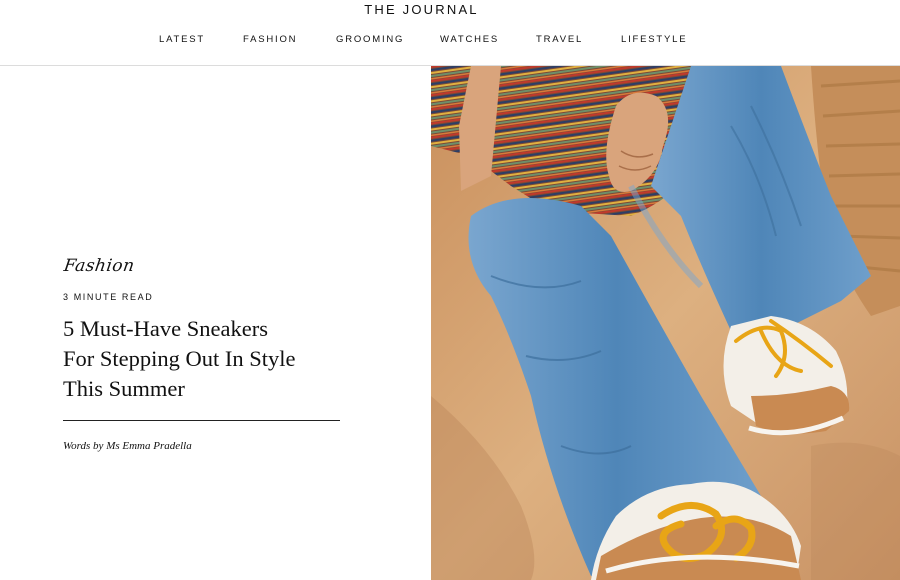 The height and width of the screenshot is (580, 900). I want to click on nav-item-latest: LATEST, so click(182, 39).